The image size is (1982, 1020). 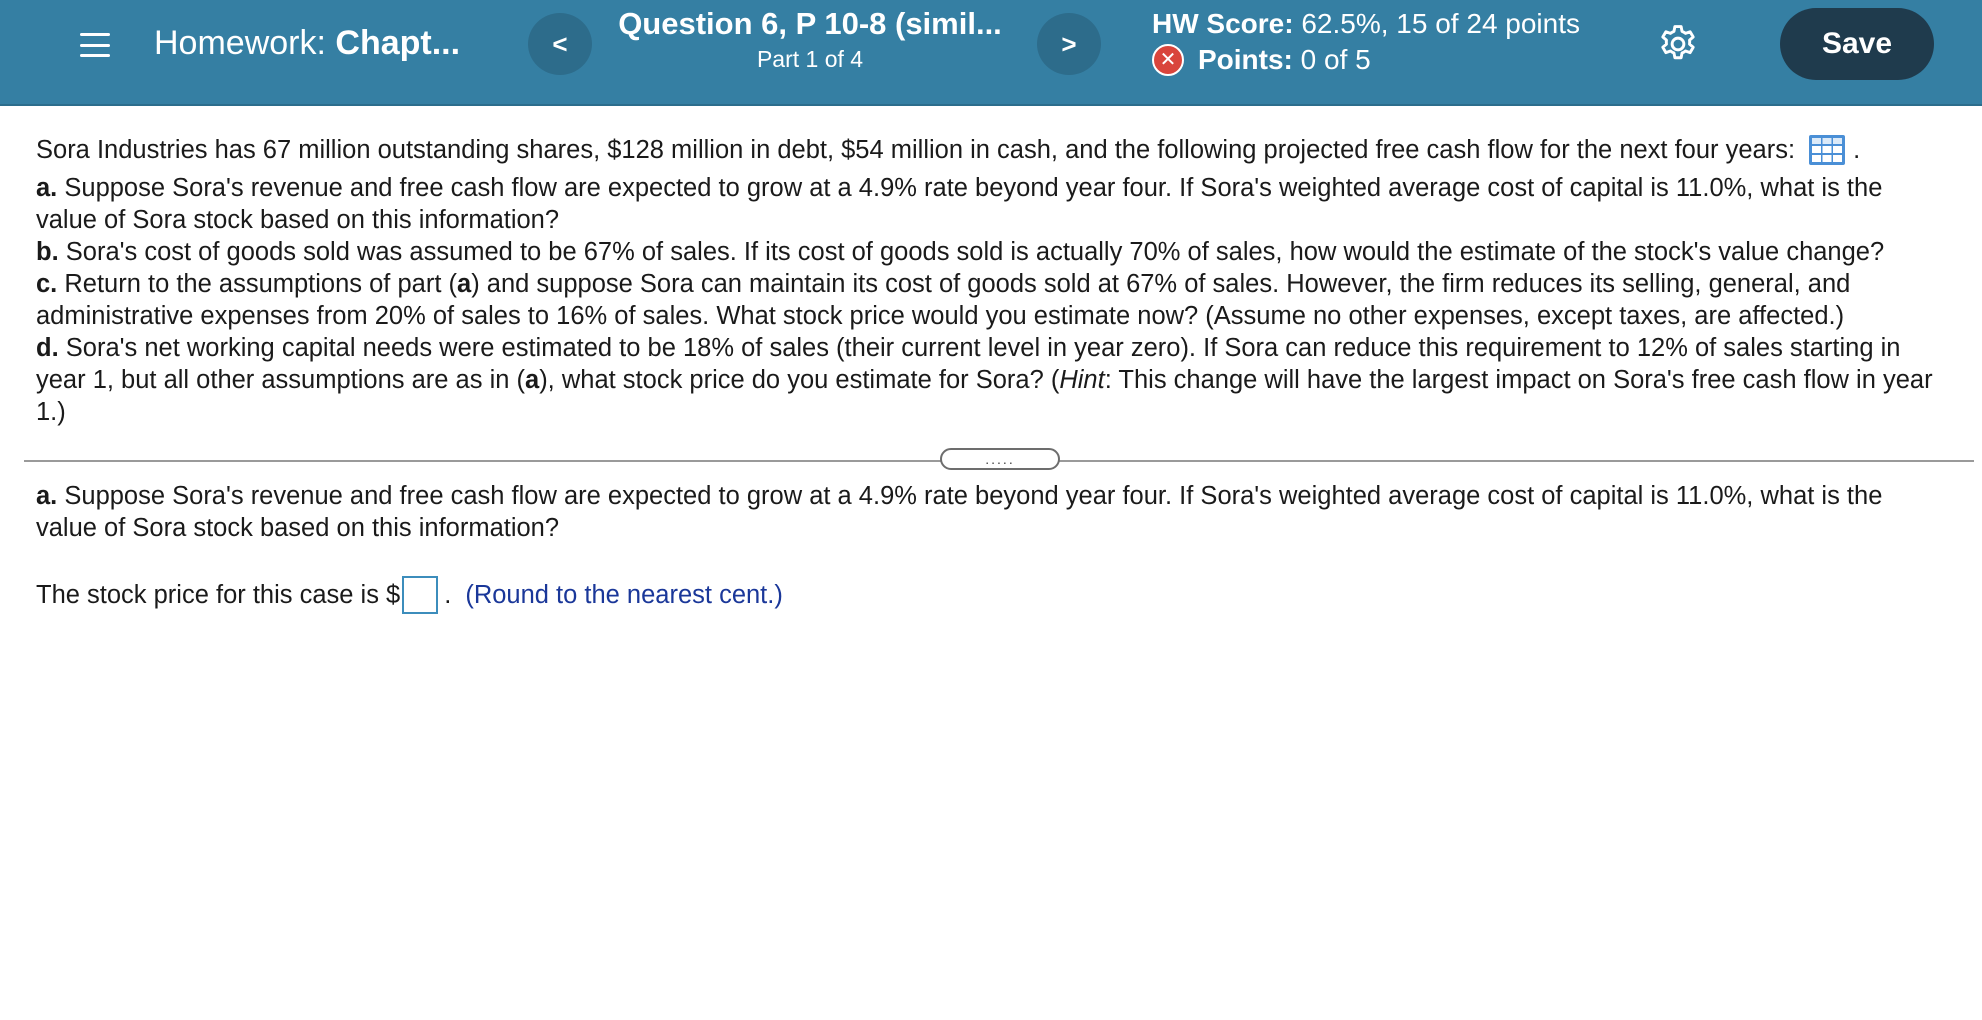 I want to click on gear-icon, so click(x=1678, y=44).